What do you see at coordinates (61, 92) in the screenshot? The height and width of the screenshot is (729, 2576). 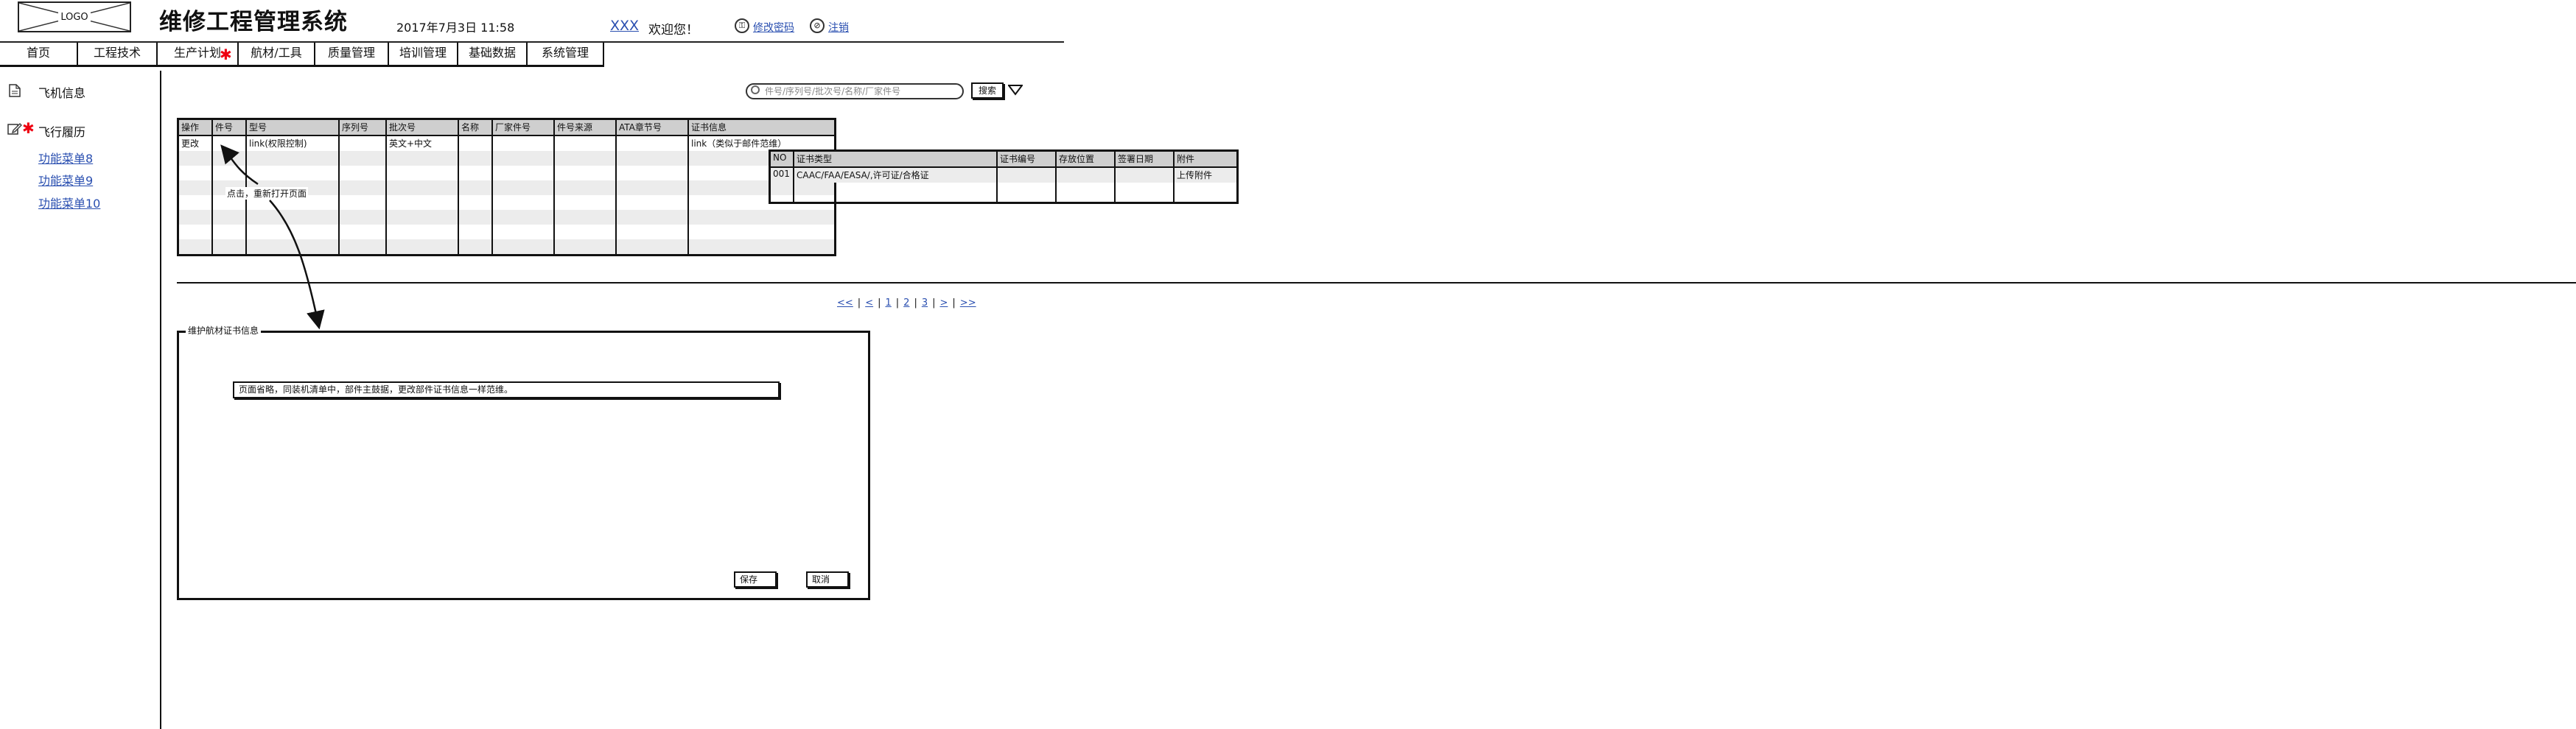 I see `sidebar-aircraft-info: 飞机信息` at bounding box center [61, 92].